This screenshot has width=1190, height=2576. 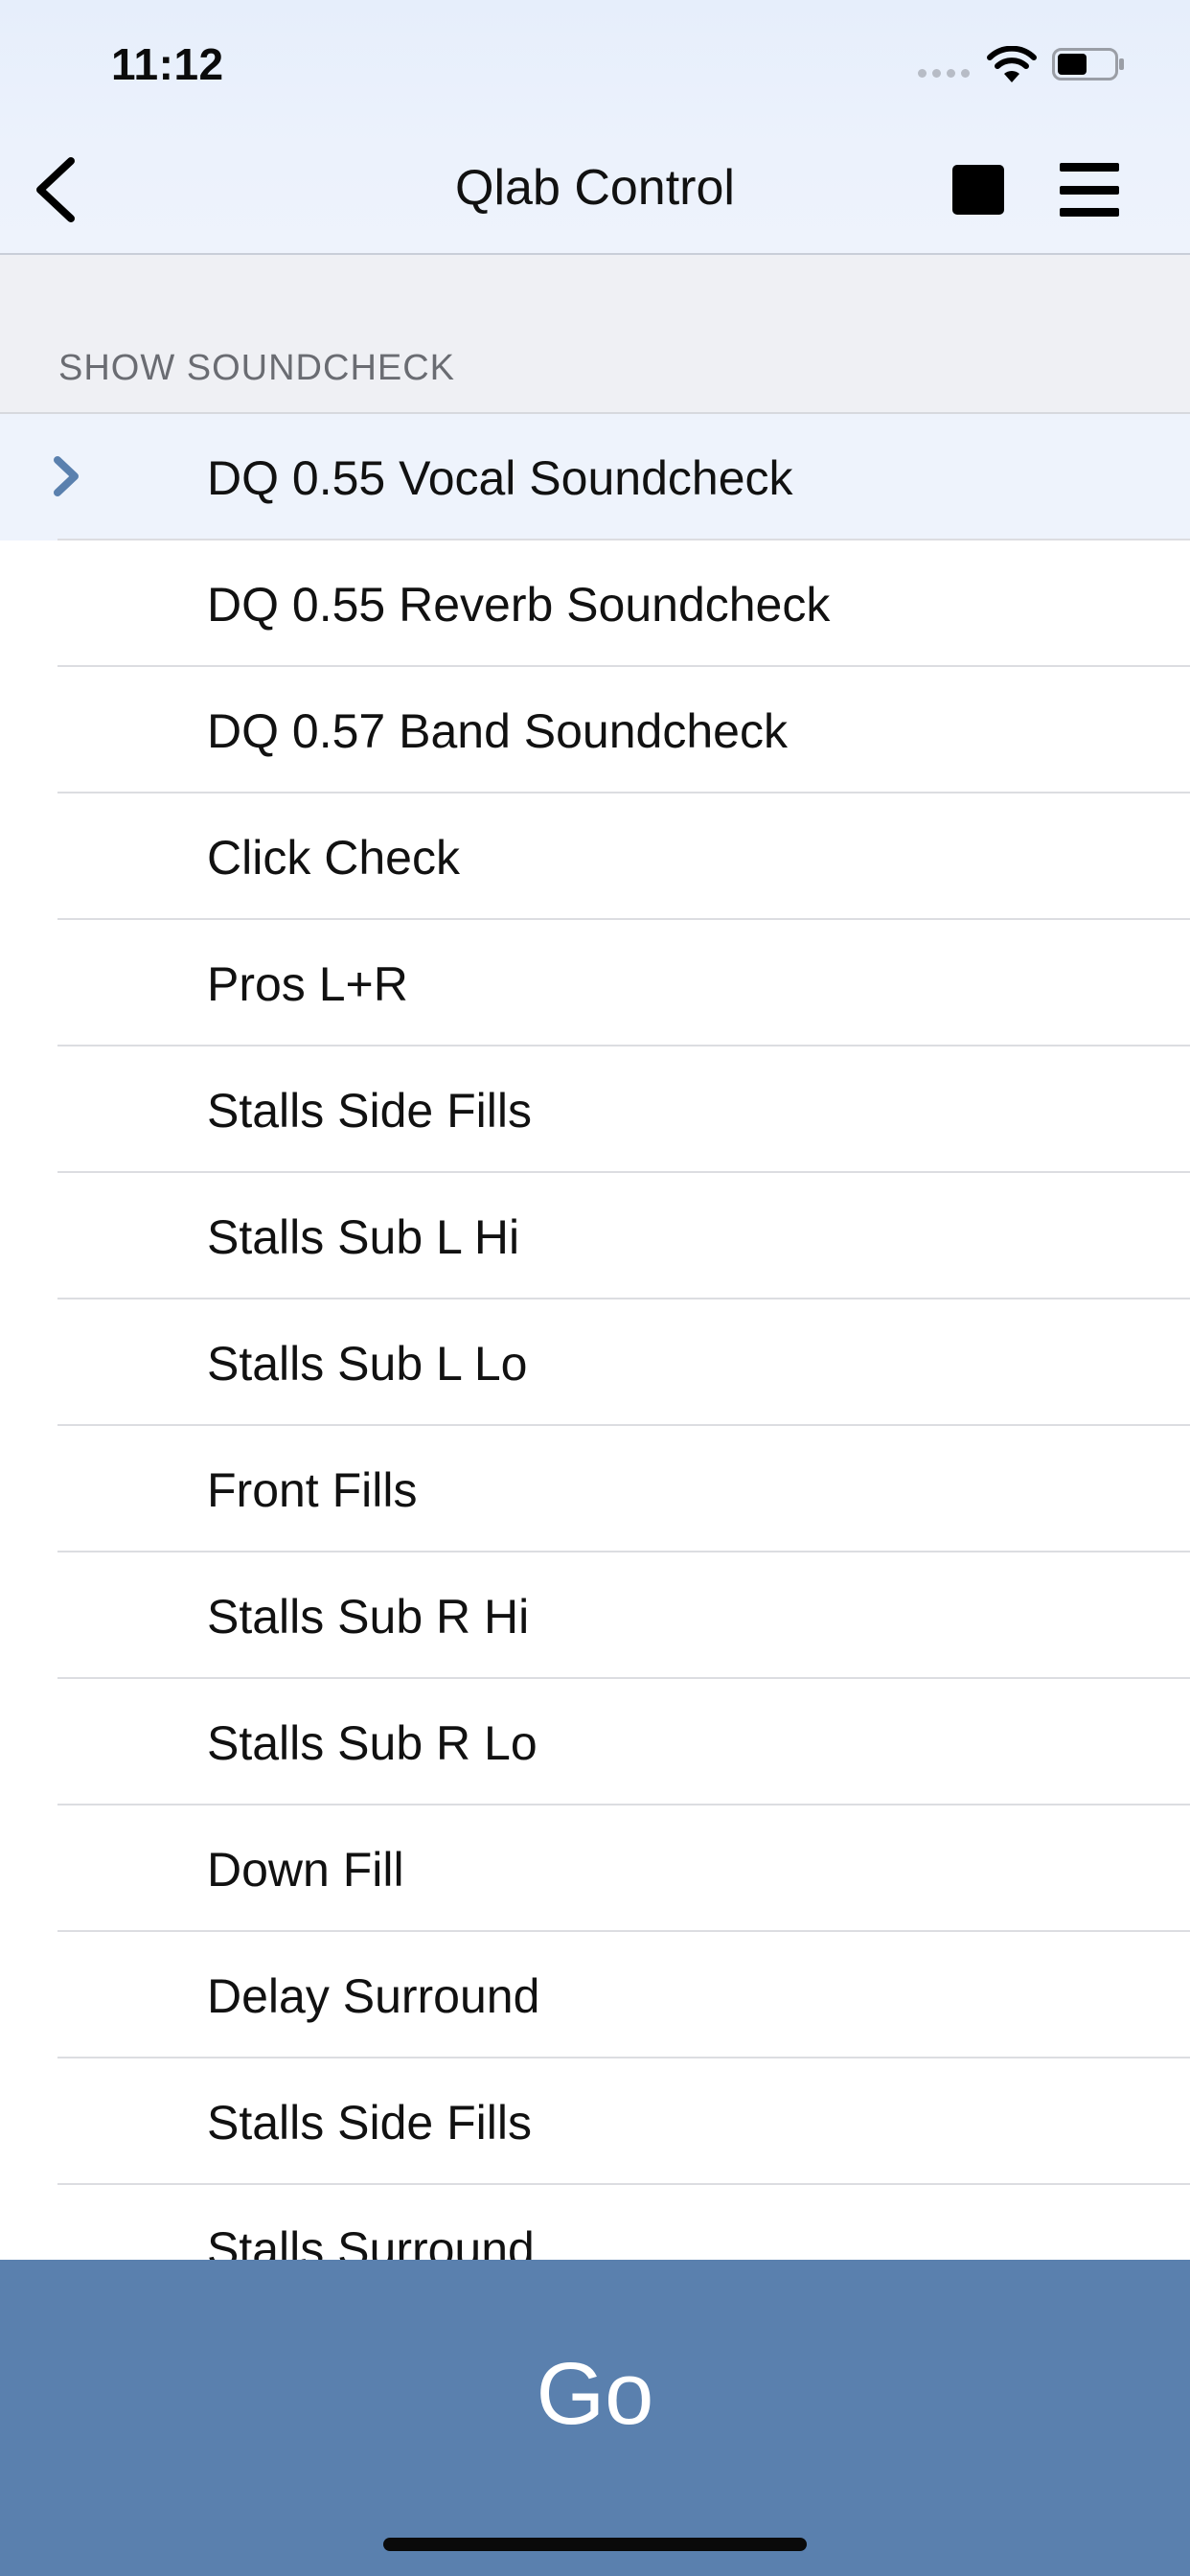 What do you see at coordinates (1012, 64) in the screenshot?
I see `wifi-icon` at bounding box center [1012, 64].